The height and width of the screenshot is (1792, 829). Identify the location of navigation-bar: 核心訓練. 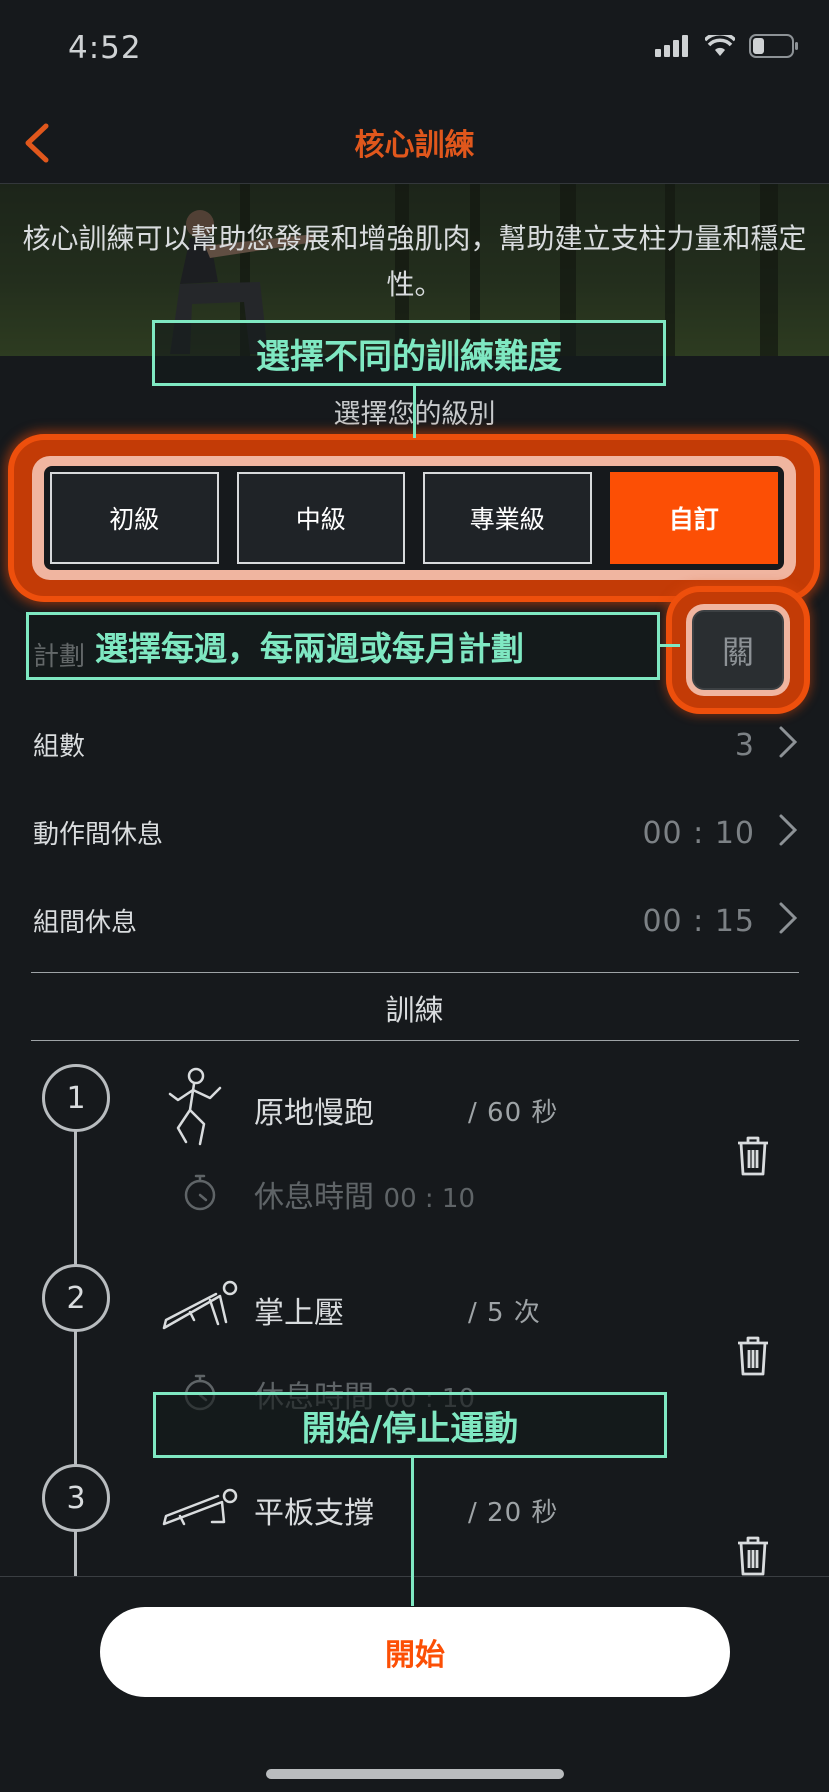
(414, 142).